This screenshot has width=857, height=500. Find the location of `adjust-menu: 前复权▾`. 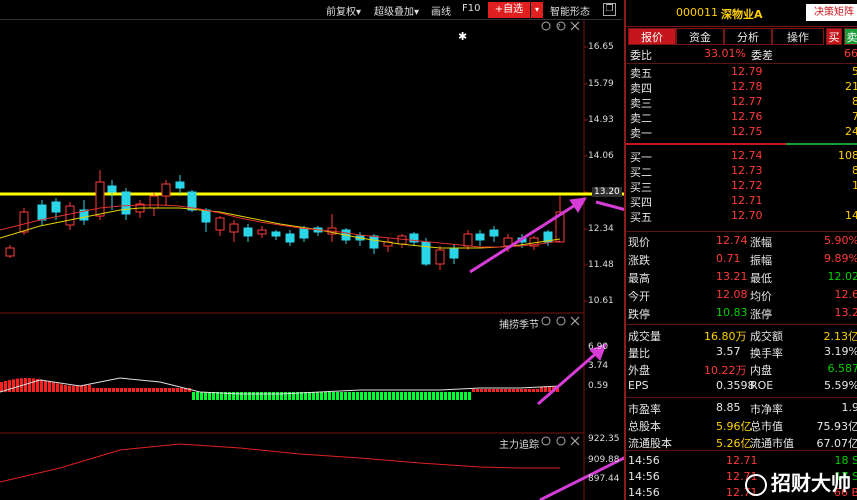

adjust-menu: 前复权▾ is located at coordinates (343, 10).